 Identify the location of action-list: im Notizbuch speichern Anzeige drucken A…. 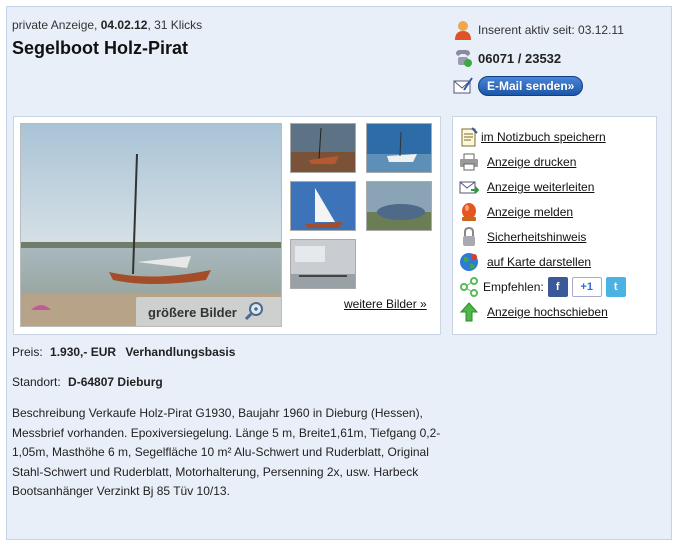
(554, 225).